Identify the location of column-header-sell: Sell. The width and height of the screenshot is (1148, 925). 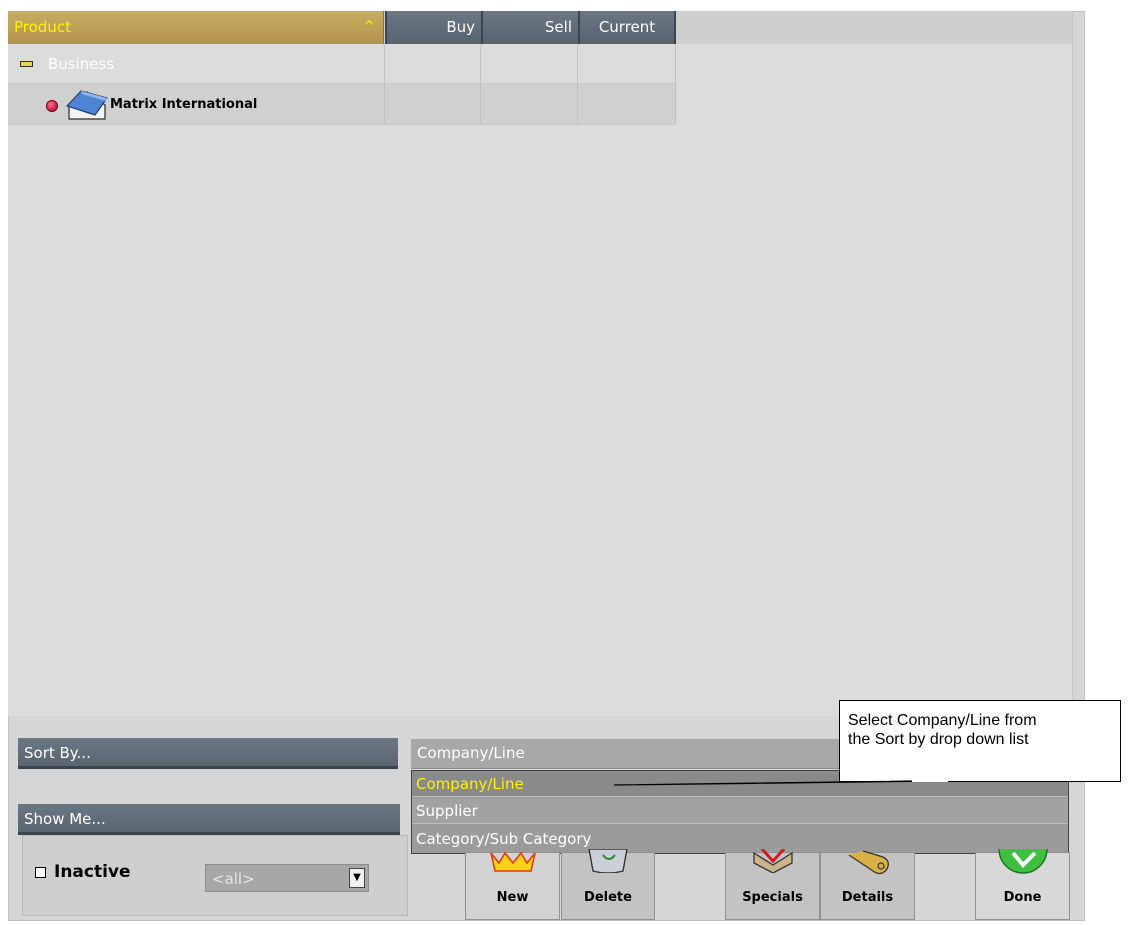
(529, 27).